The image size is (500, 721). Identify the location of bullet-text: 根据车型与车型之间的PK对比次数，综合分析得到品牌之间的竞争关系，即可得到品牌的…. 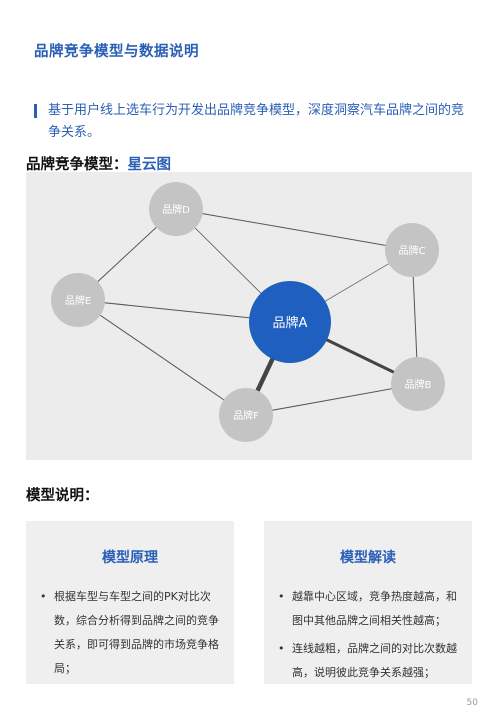
(136, 632).